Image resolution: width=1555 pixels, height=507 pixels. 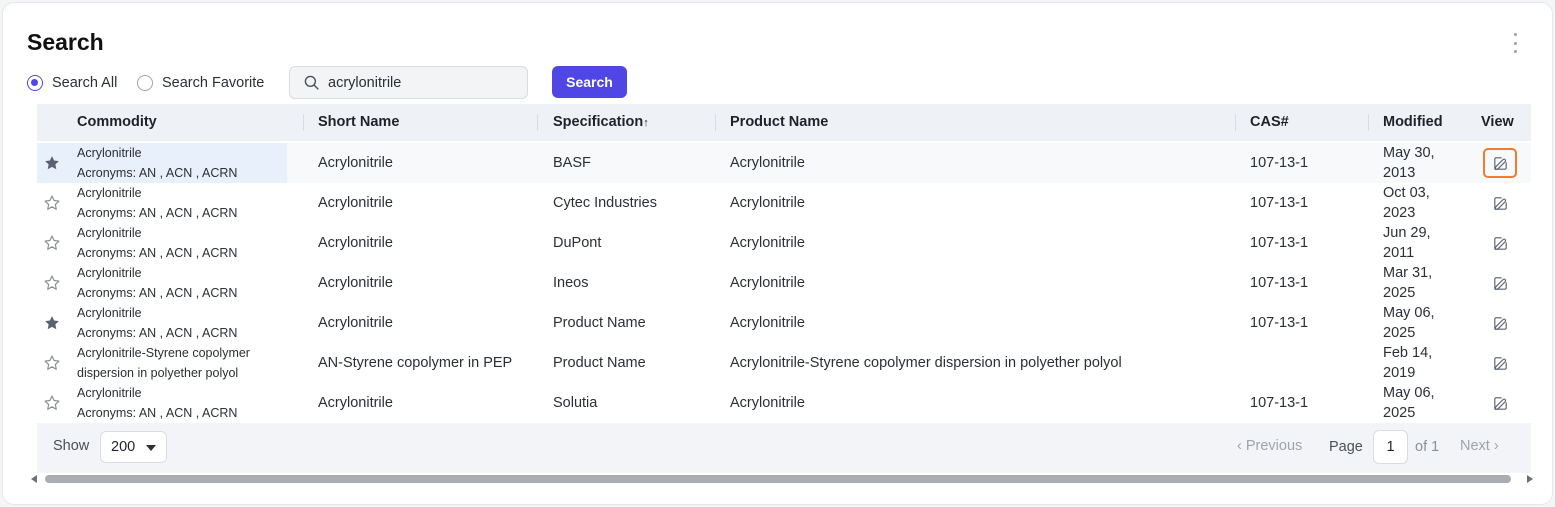 What do you see at coordinates (34, 479) in the screenshot?
I see `scroll-left-icon` at bounding box center [34, 479].